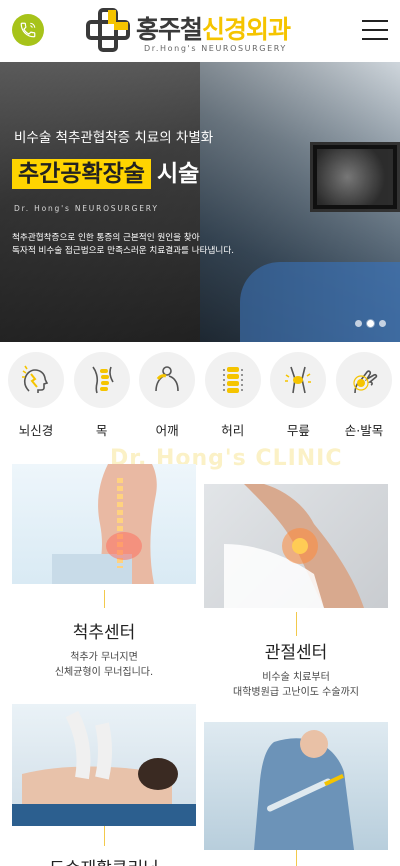 Image resolution: width=400 pixels, height=866 pixels. I want to click on card-description: 척추가 무너지면 신체균형이 무너집니다., so click(104, 665).